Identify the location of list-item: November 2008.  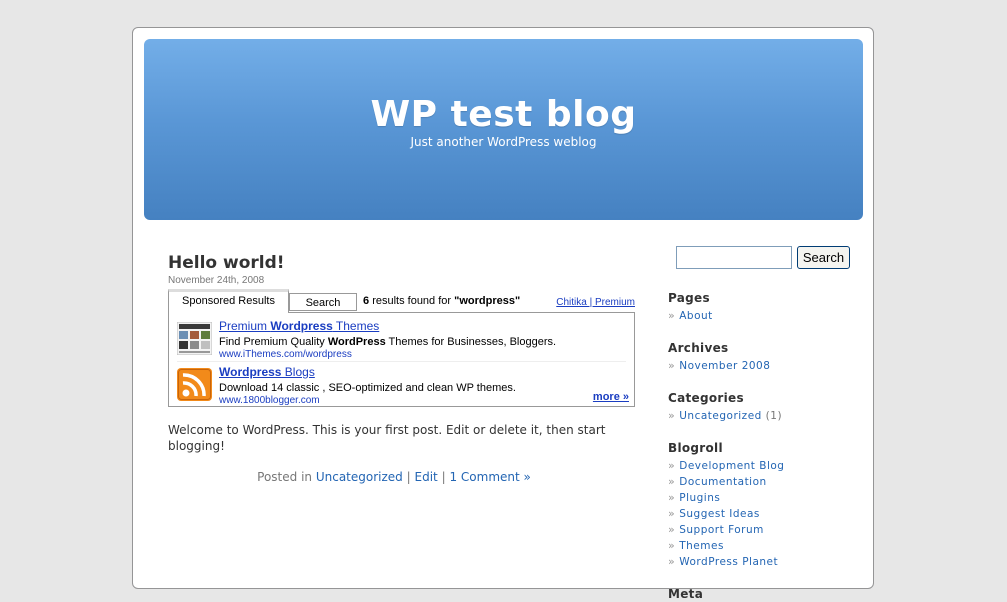
(763, 366).